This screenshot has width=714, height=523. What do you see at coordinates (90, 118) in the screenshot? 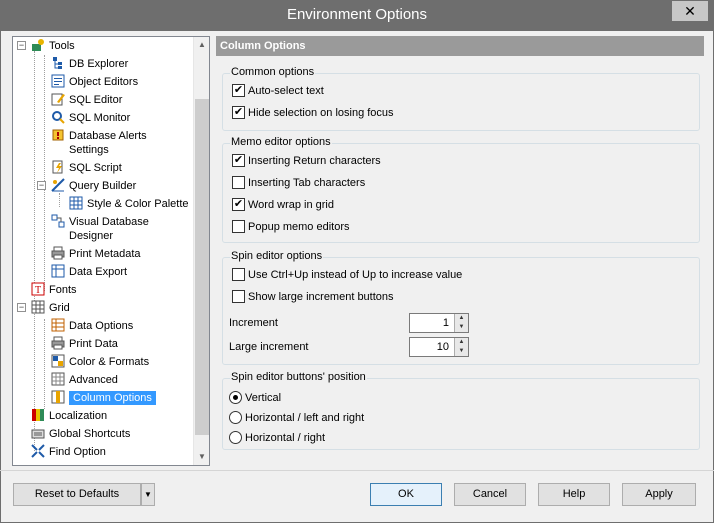
I see `tree-item-sql-monitor: SQL Monitor` at bounding box center [90, 118].